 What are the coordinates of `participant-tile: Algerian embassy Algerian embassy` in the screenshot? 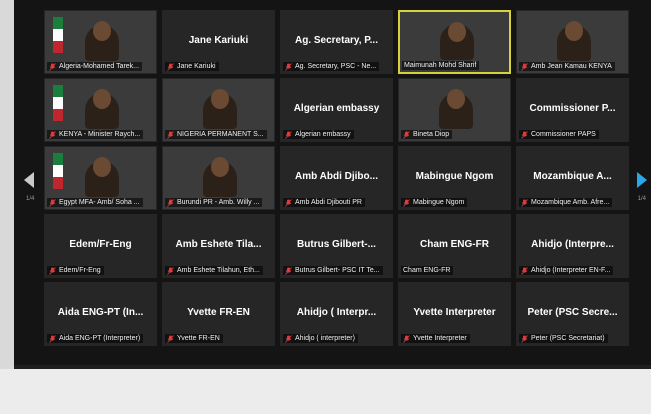 It's located at (336, 110).